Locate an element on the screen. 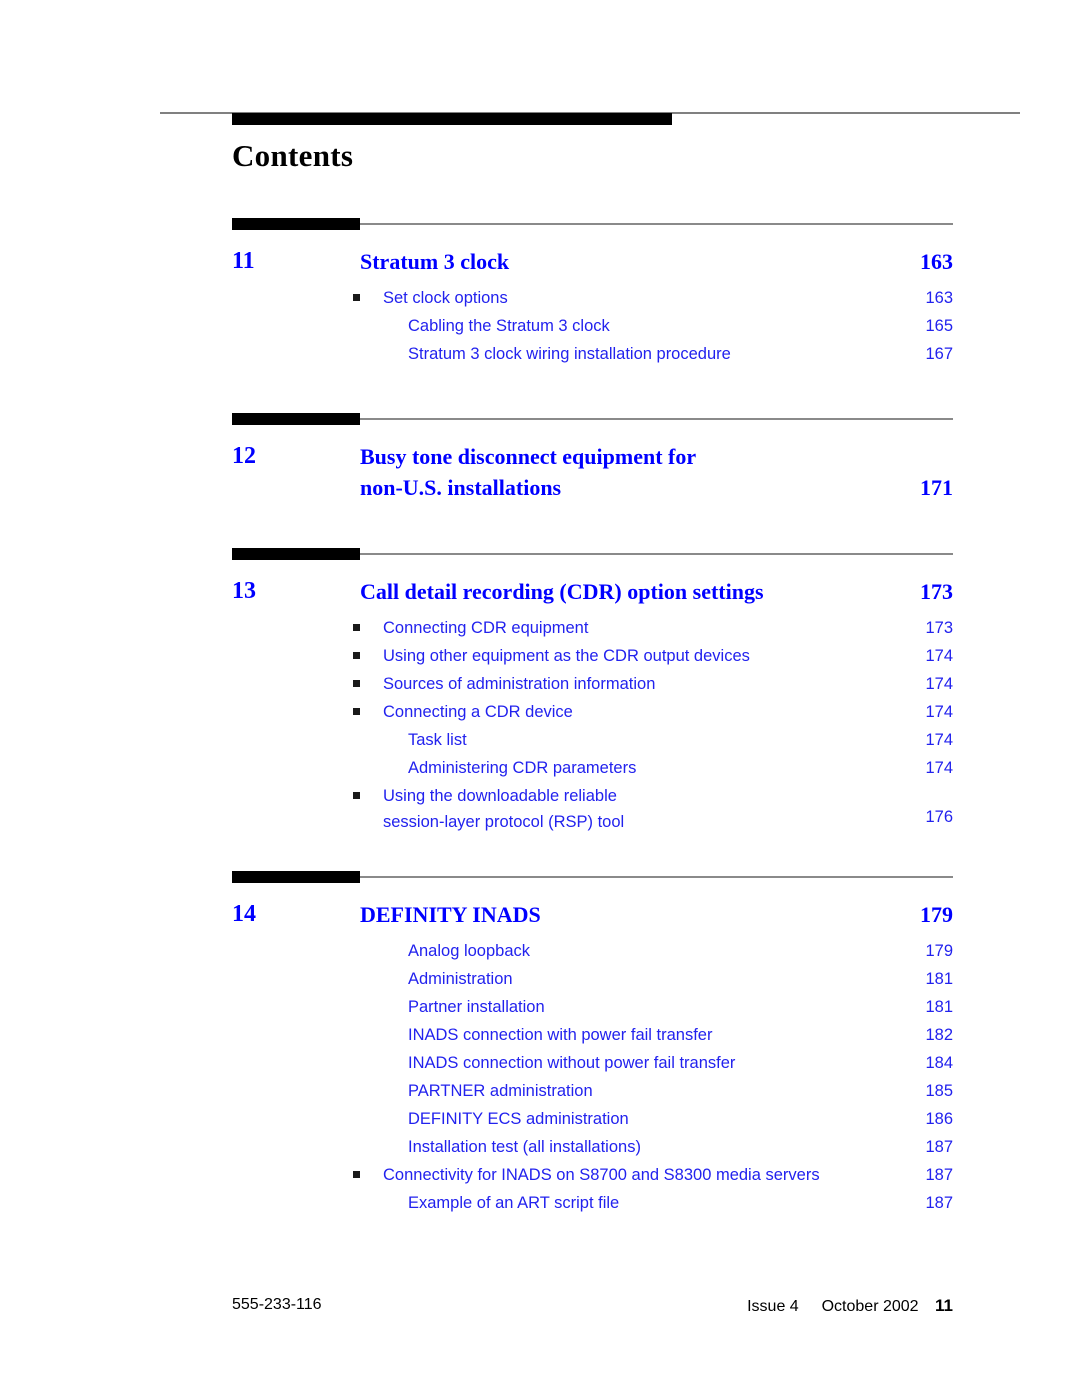  toc-entry-label: Cabling the Stratum 3 clock is located at coordinates (509, 326).